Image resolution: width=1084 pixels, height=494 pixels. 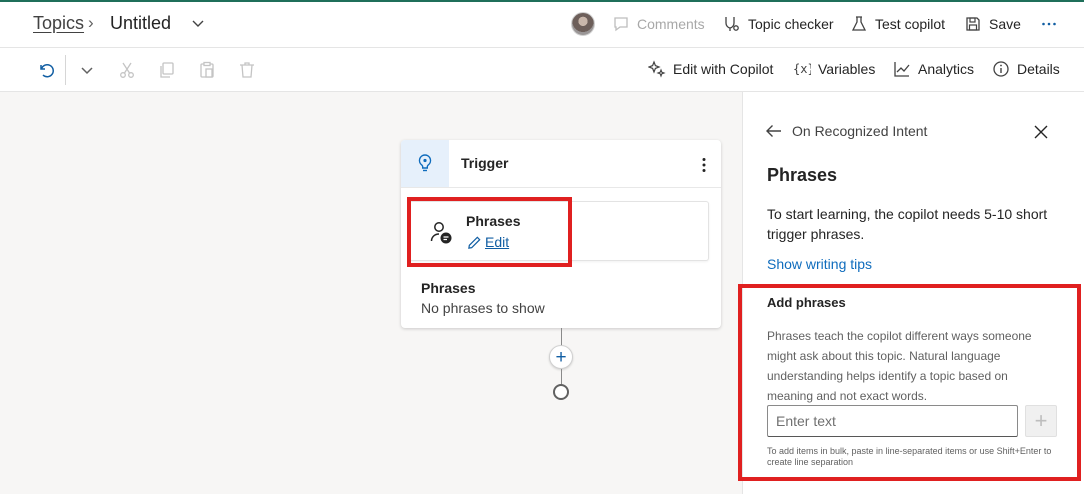 What do you see at coordinates (774, 131) in the screenshot?
I see `arrow-left-icon` at bounding box center [774, 131].